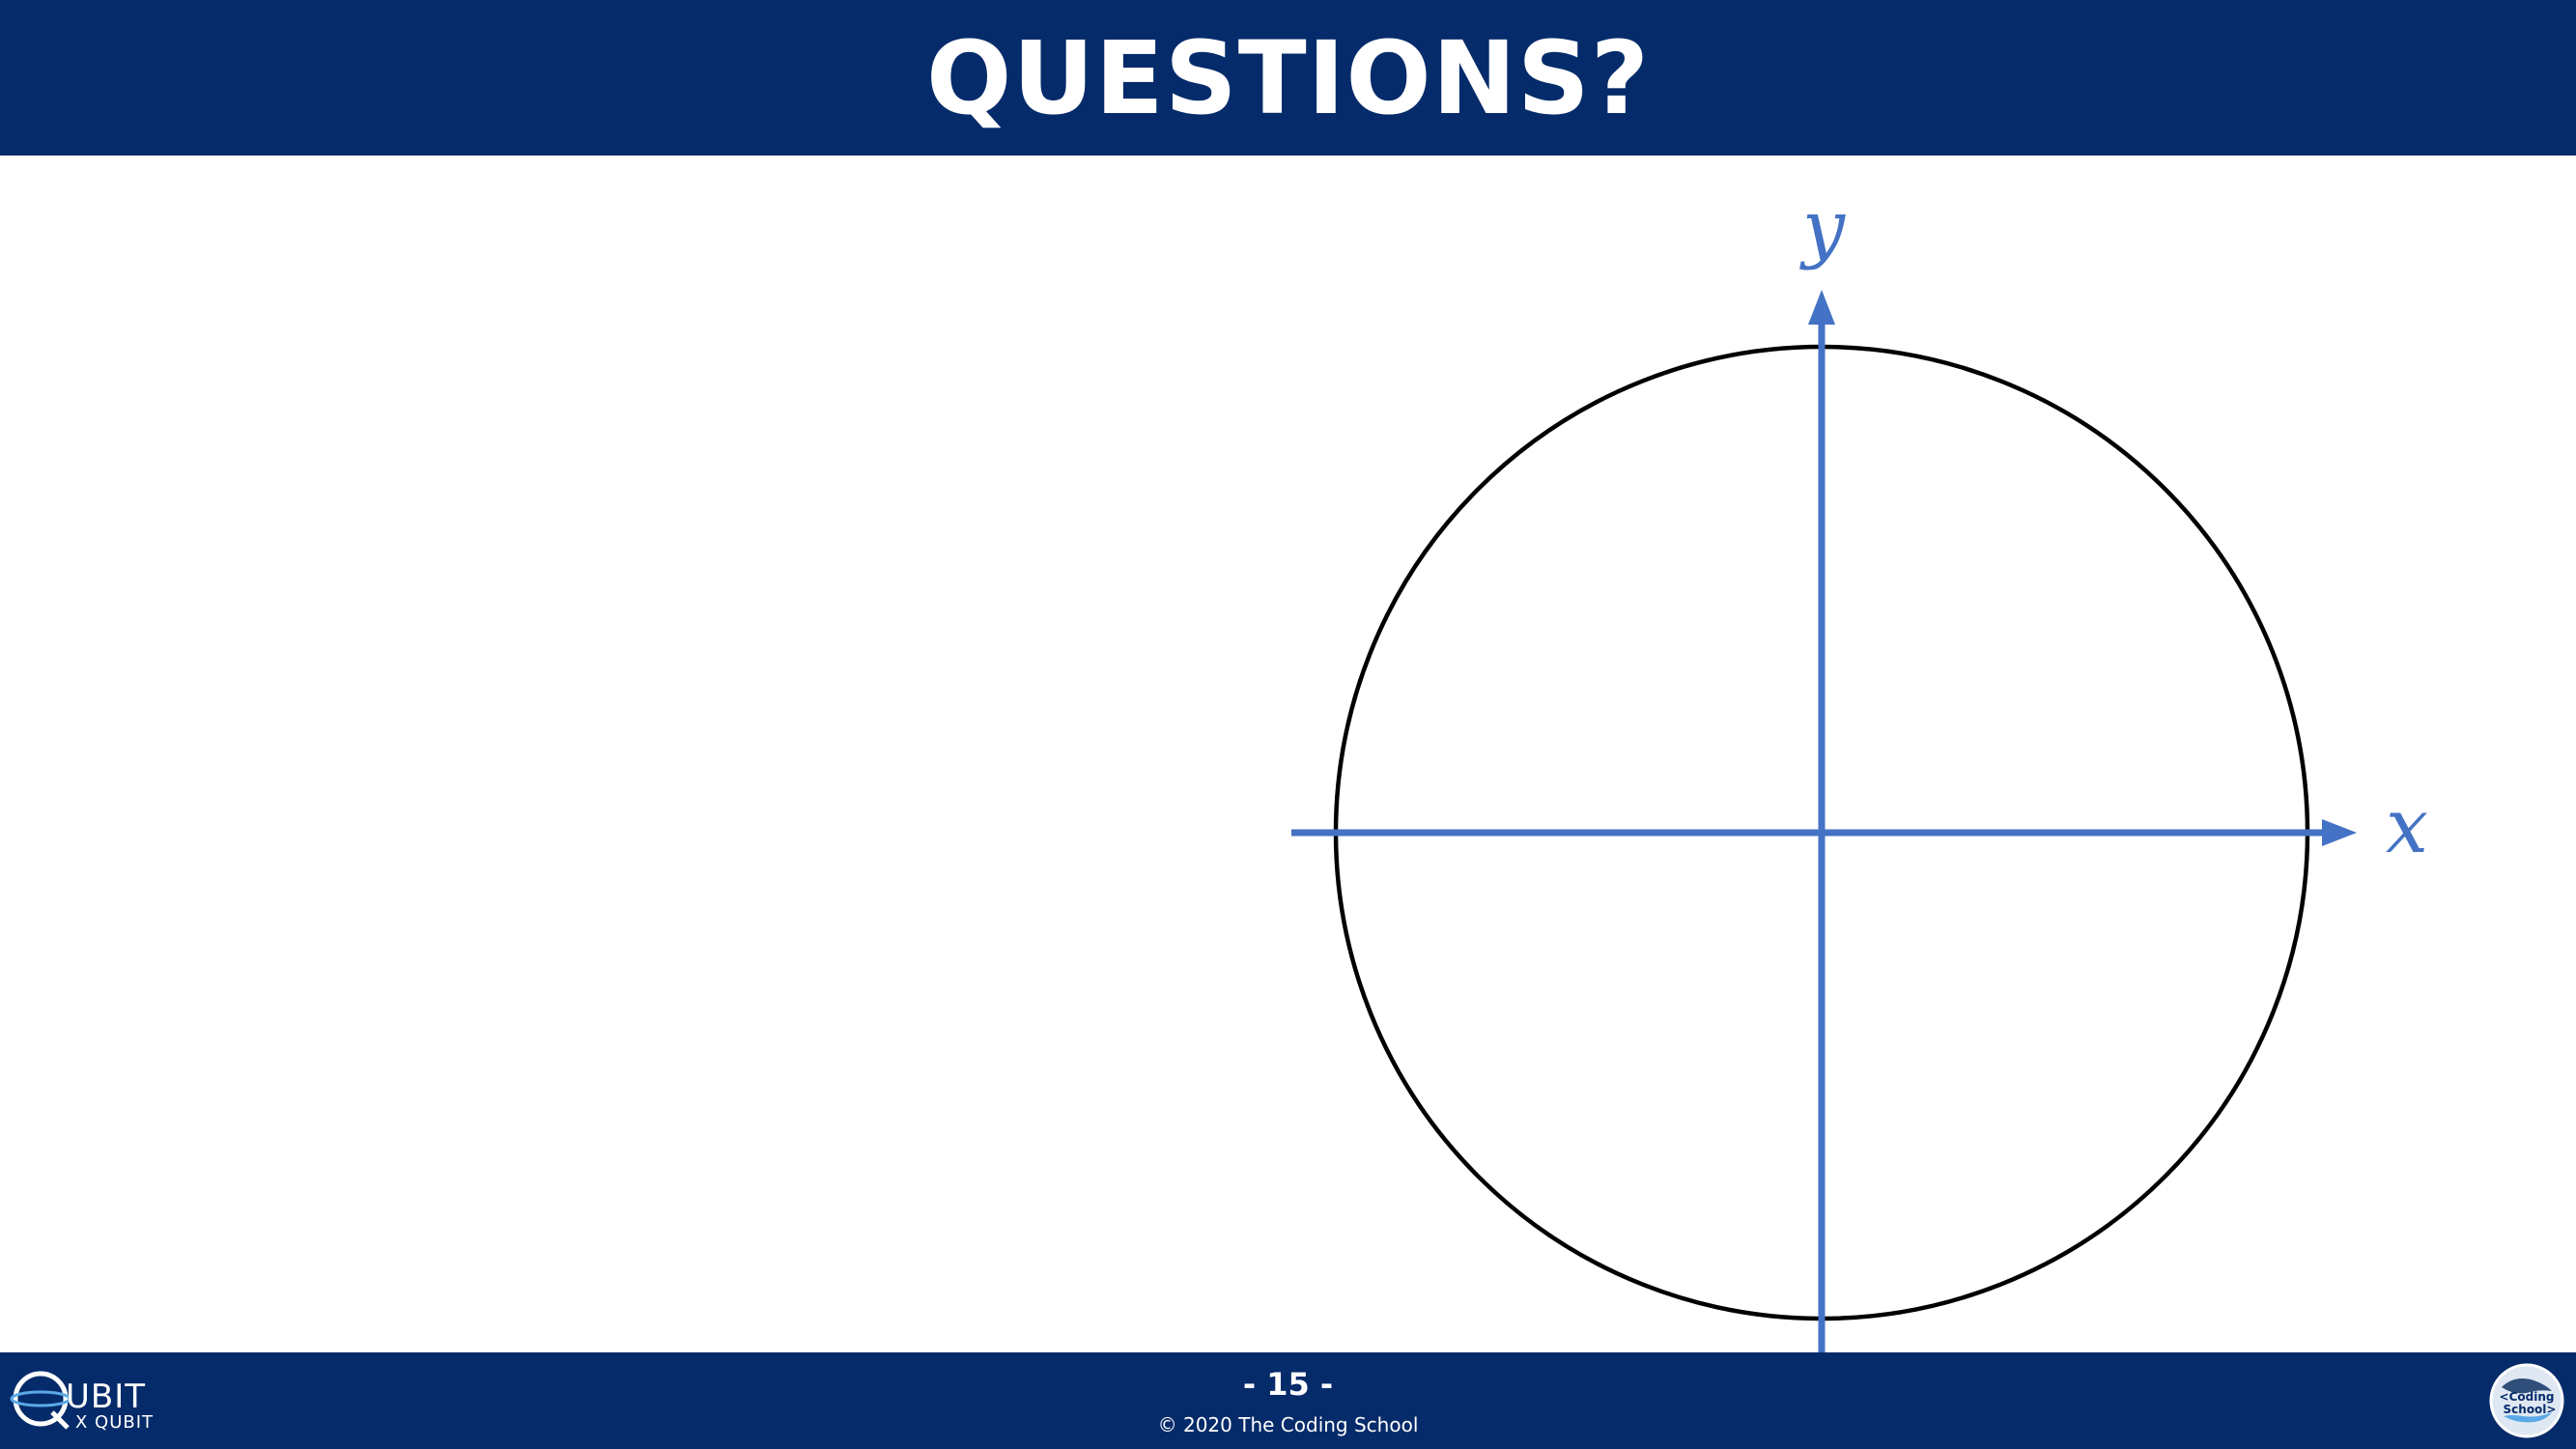 This screenshot has width=2576, height=1449. I want to click on x-axis-label: x, so click(2407, 826).